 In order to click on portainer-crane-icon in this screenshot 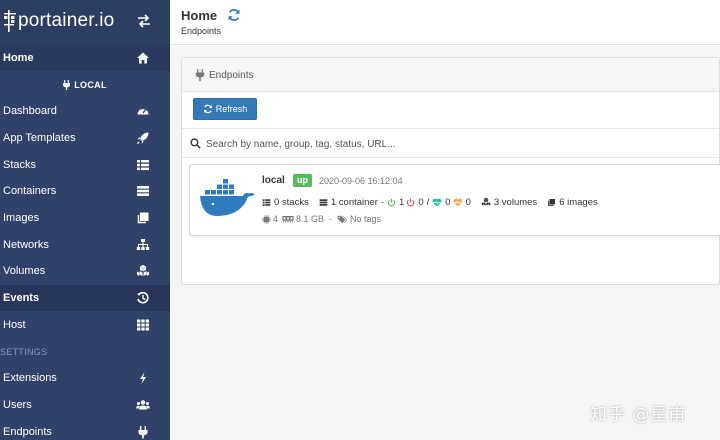, I will do `click(10, 21)`.